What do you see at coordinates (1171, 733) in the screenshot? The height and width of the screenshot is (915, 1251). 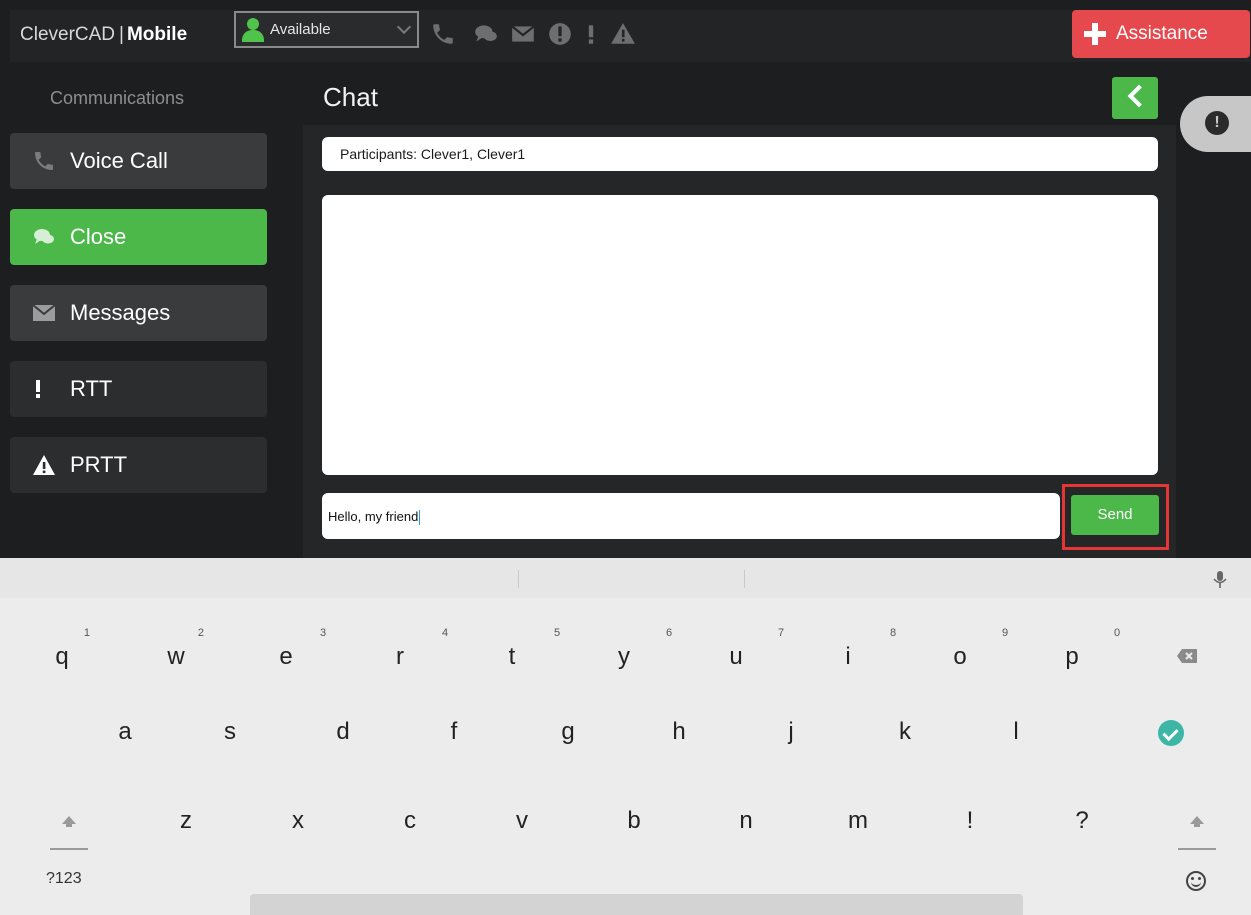 I see `enter-check-icon` at bounding box center [1171, 733].